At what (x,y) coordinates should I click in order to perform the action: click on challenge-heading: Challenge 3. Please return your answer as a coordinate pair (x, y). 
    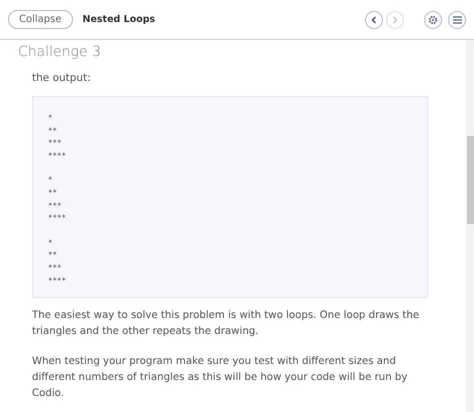
    Looking at the image, I should click on (60, 53).